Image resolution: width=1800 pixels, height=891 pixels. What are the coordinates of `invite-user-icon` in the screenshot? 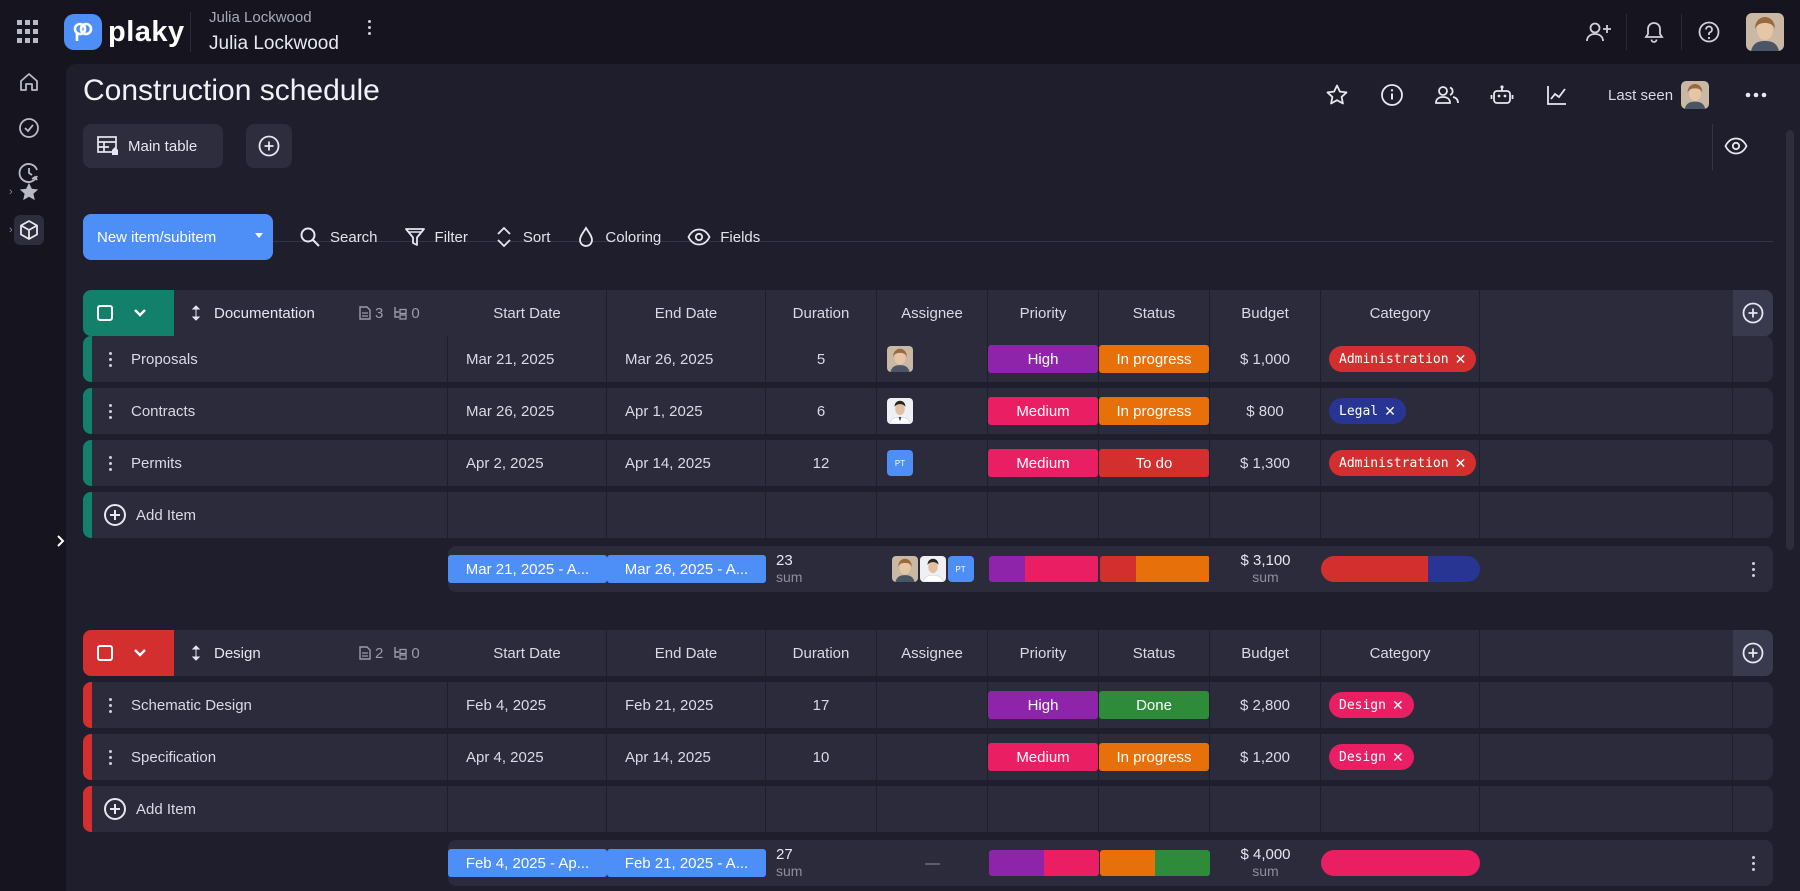 It's located at (1599, 32).